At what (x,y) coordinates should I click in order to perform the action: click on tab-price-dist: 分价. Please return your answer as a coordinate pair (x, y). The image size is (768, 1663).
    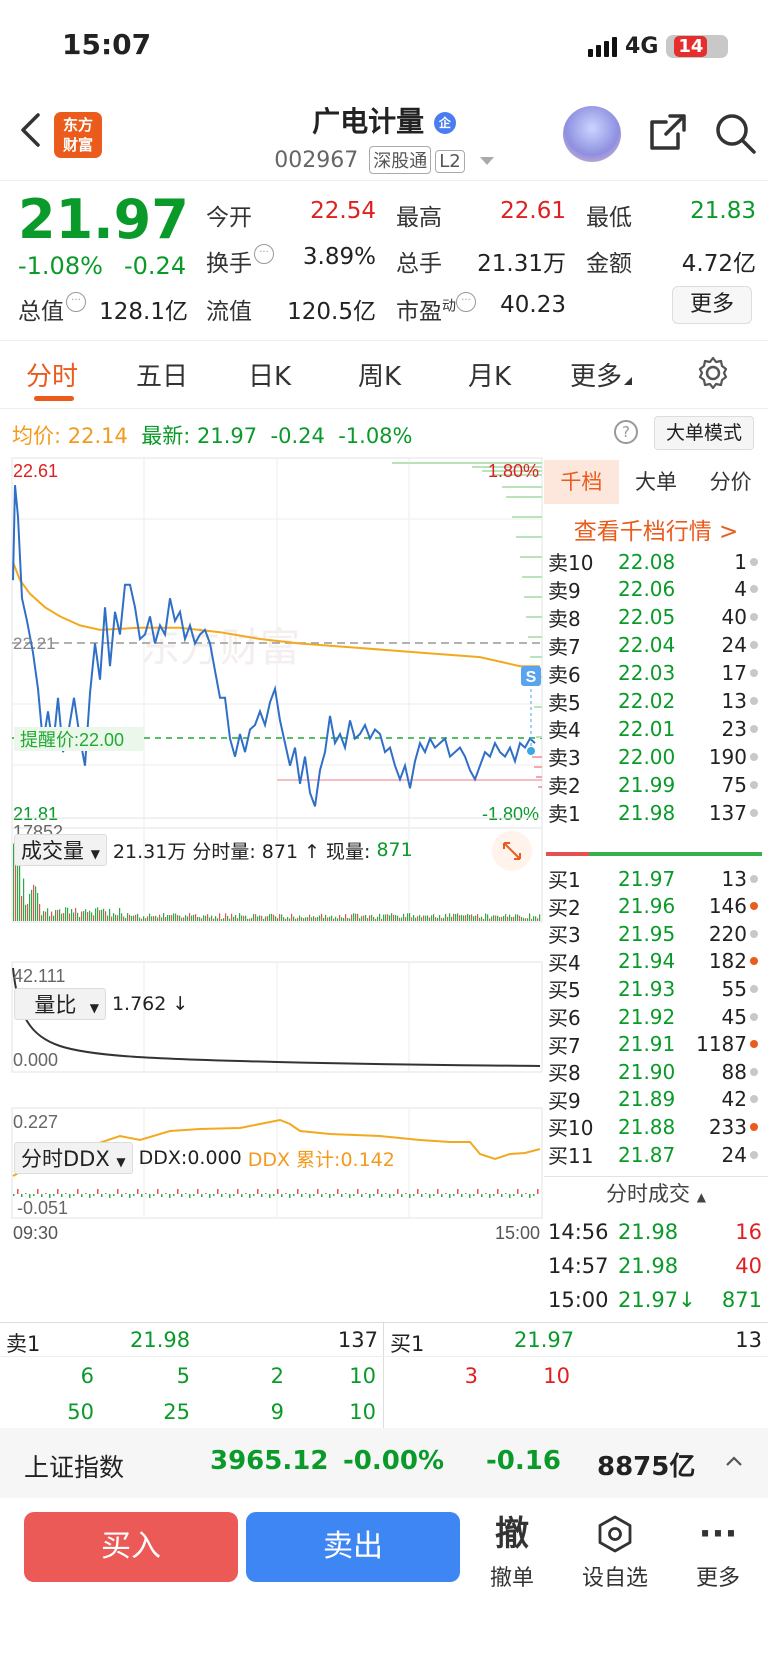
    Looking at the image, I should click on (730, 482).